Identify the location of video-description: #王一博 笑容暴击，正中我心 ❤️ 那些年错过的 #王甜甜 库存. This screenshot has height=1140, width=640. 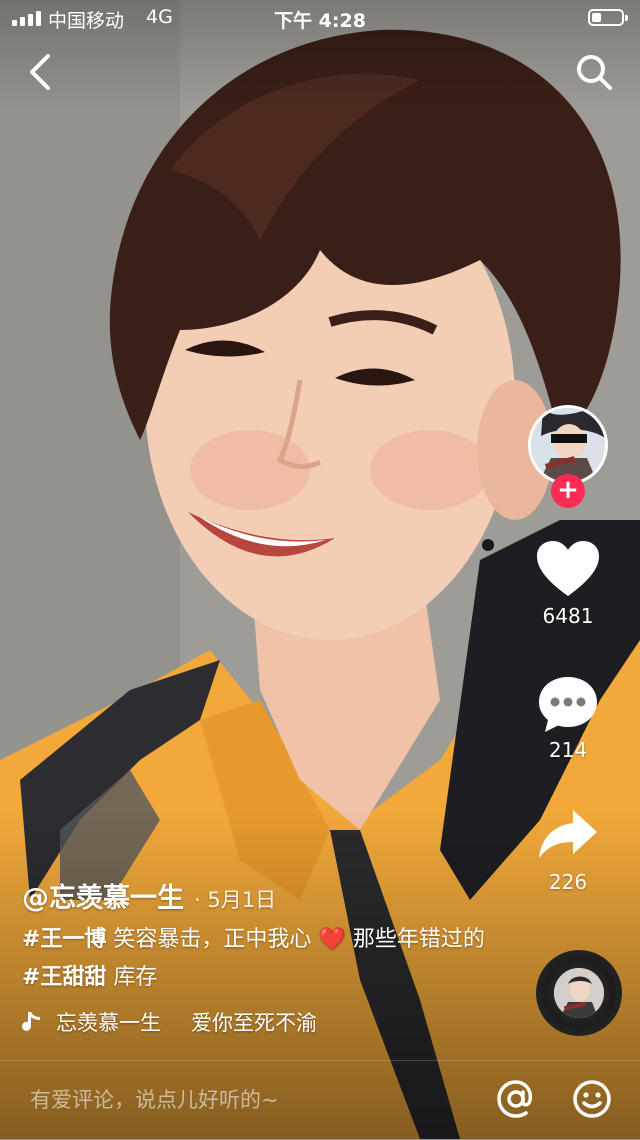
(262, 959).